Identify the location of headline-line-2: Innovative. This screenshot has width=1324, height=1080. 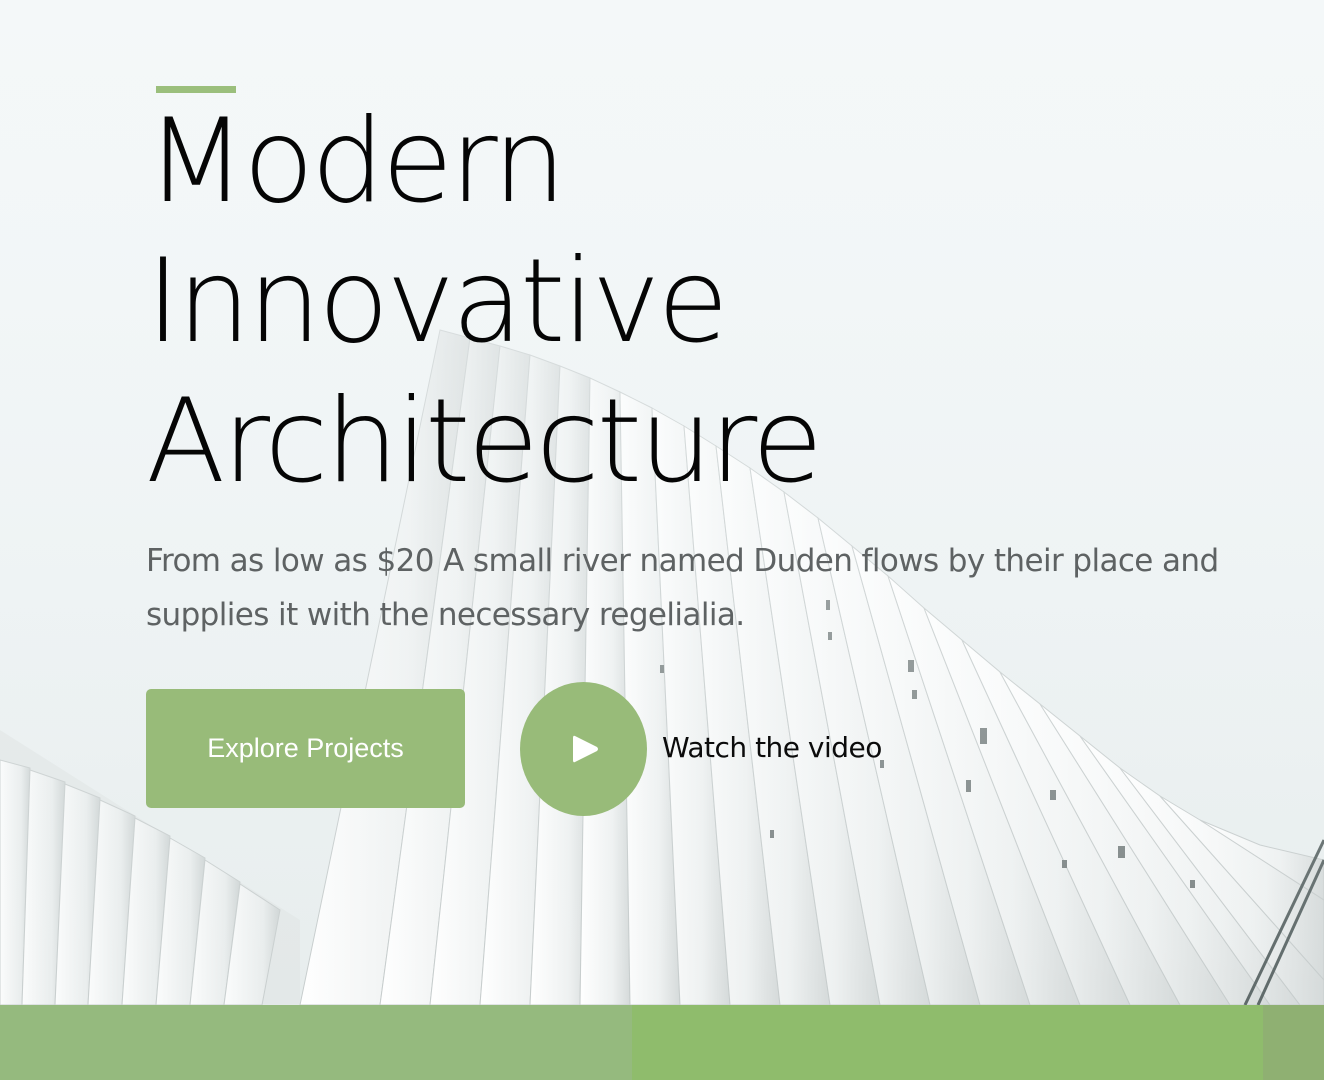
(437, 301).